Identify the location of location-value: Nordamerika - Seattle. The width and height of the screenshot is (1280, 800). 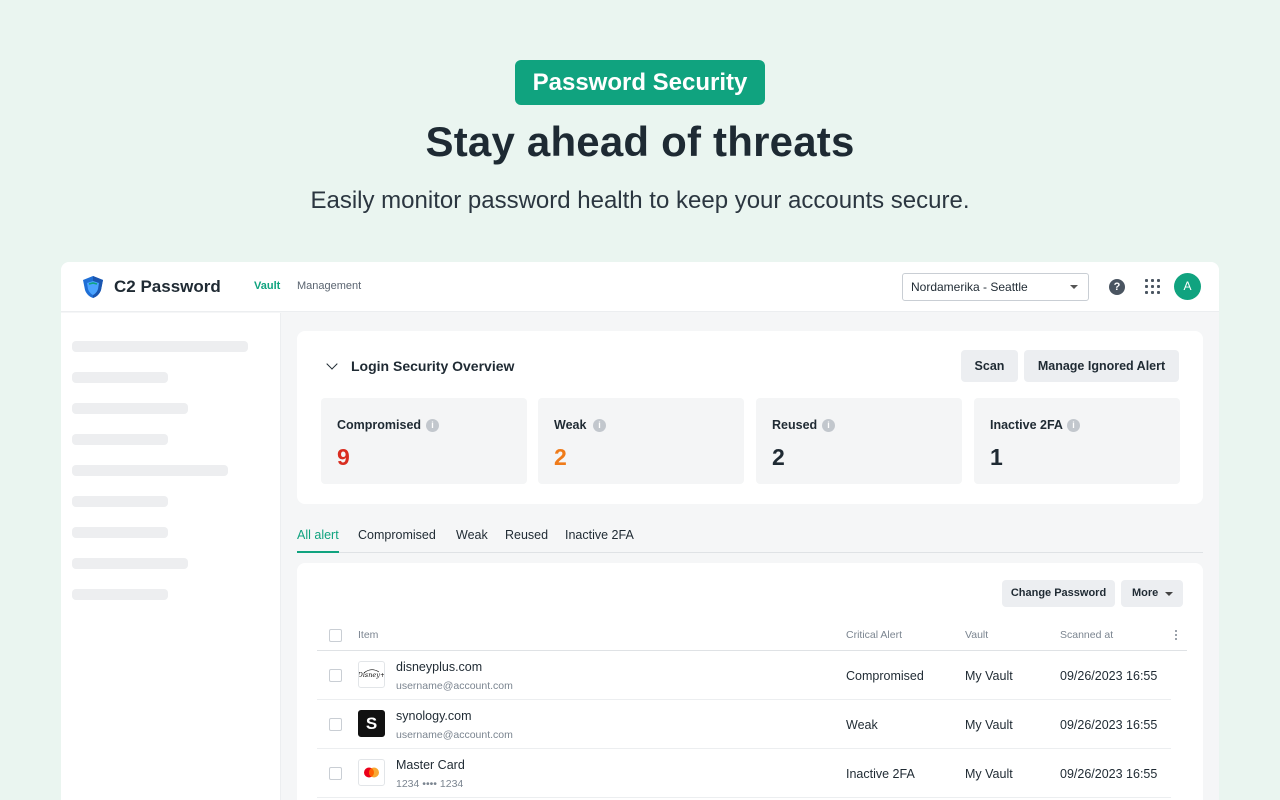
(969, 287).